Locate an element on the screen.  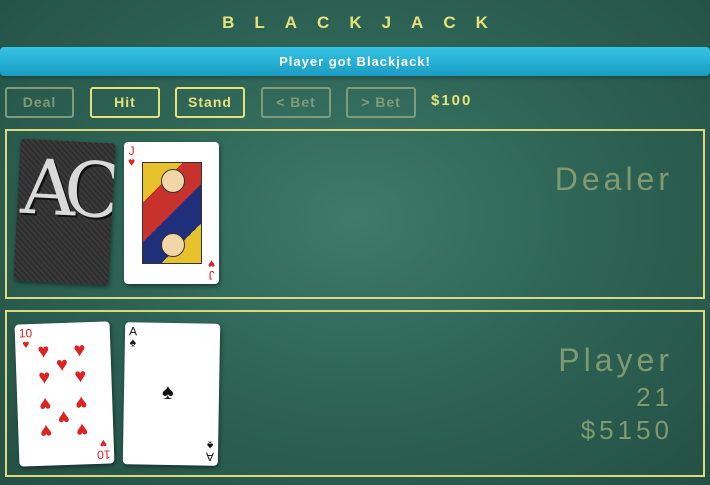
card-corner-bottom: A ♠ is located at coordinates (210, 451).